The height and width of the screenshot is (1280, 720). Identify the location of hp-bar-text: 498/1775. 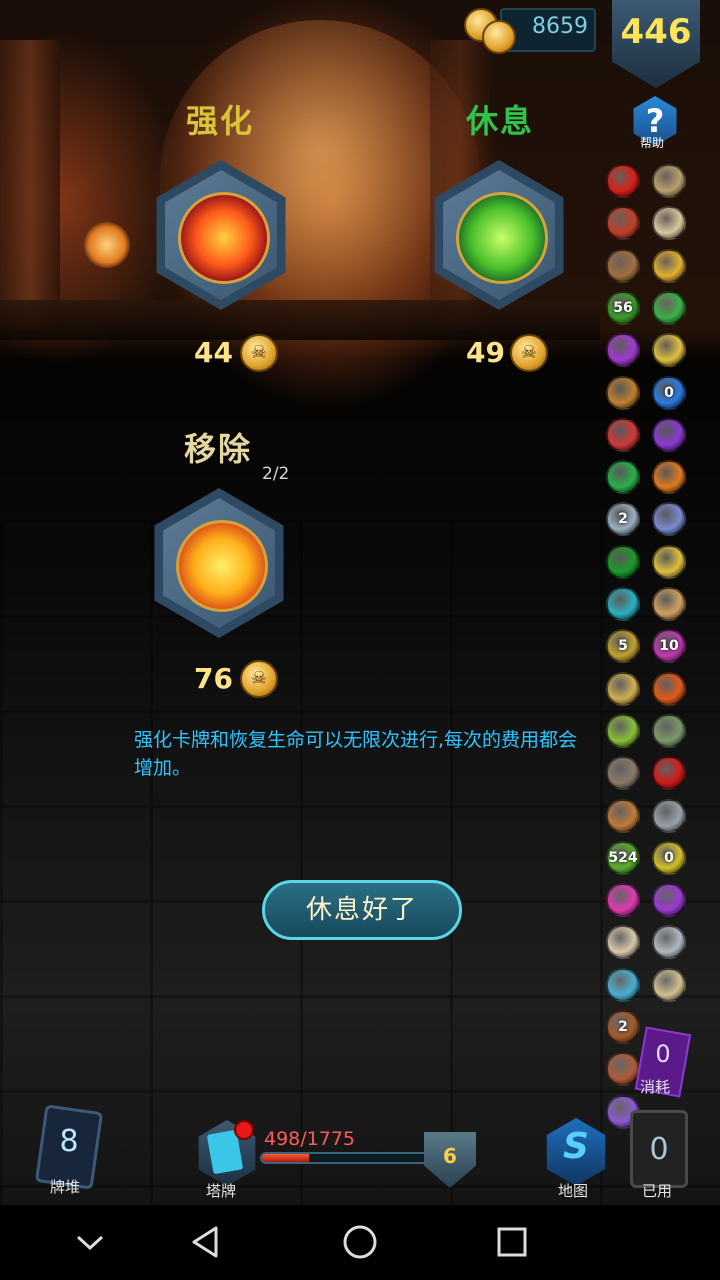
(310, 1139).